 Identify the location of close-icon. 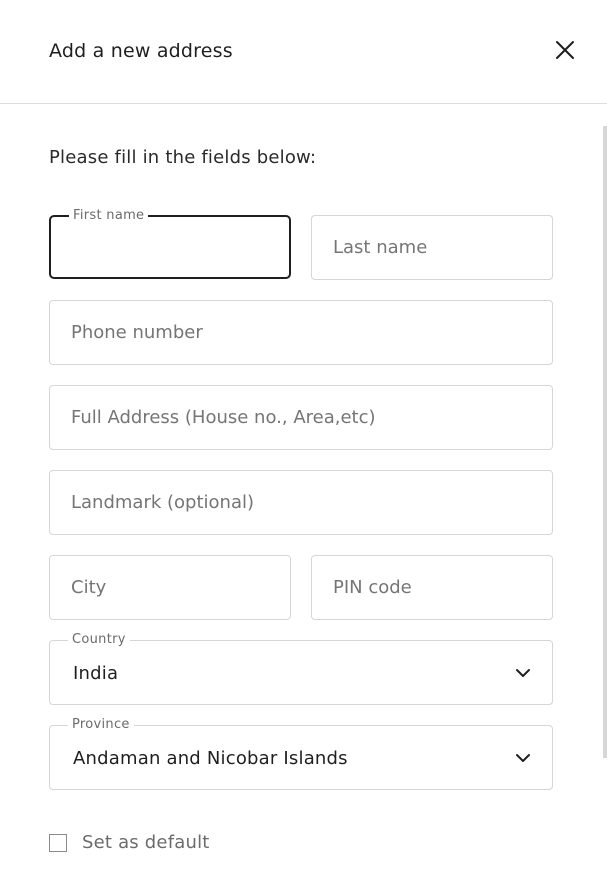
(565, 50).